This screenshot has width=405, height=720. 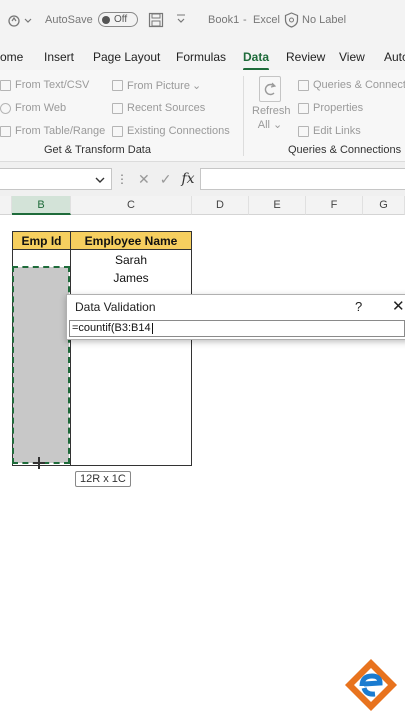 I want to click on refresh-all-button: Refresh All ⌄, so click(x=271, y=104).